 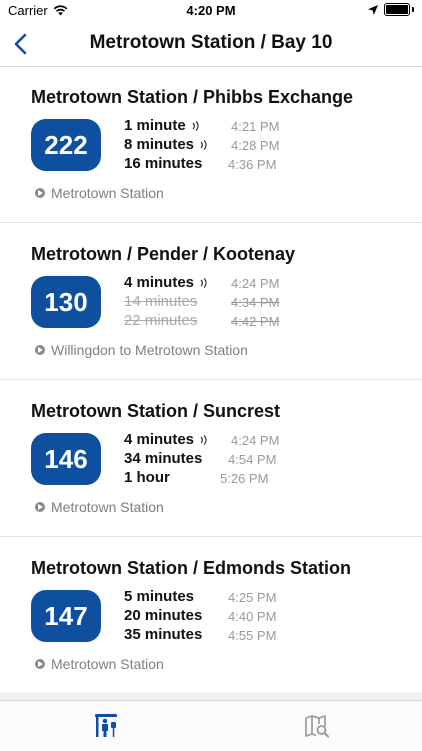 What do you see at coordinates (66, 302) in the screenshot?
I see `route-number-badge: 130` at bounding box center [66, 302].